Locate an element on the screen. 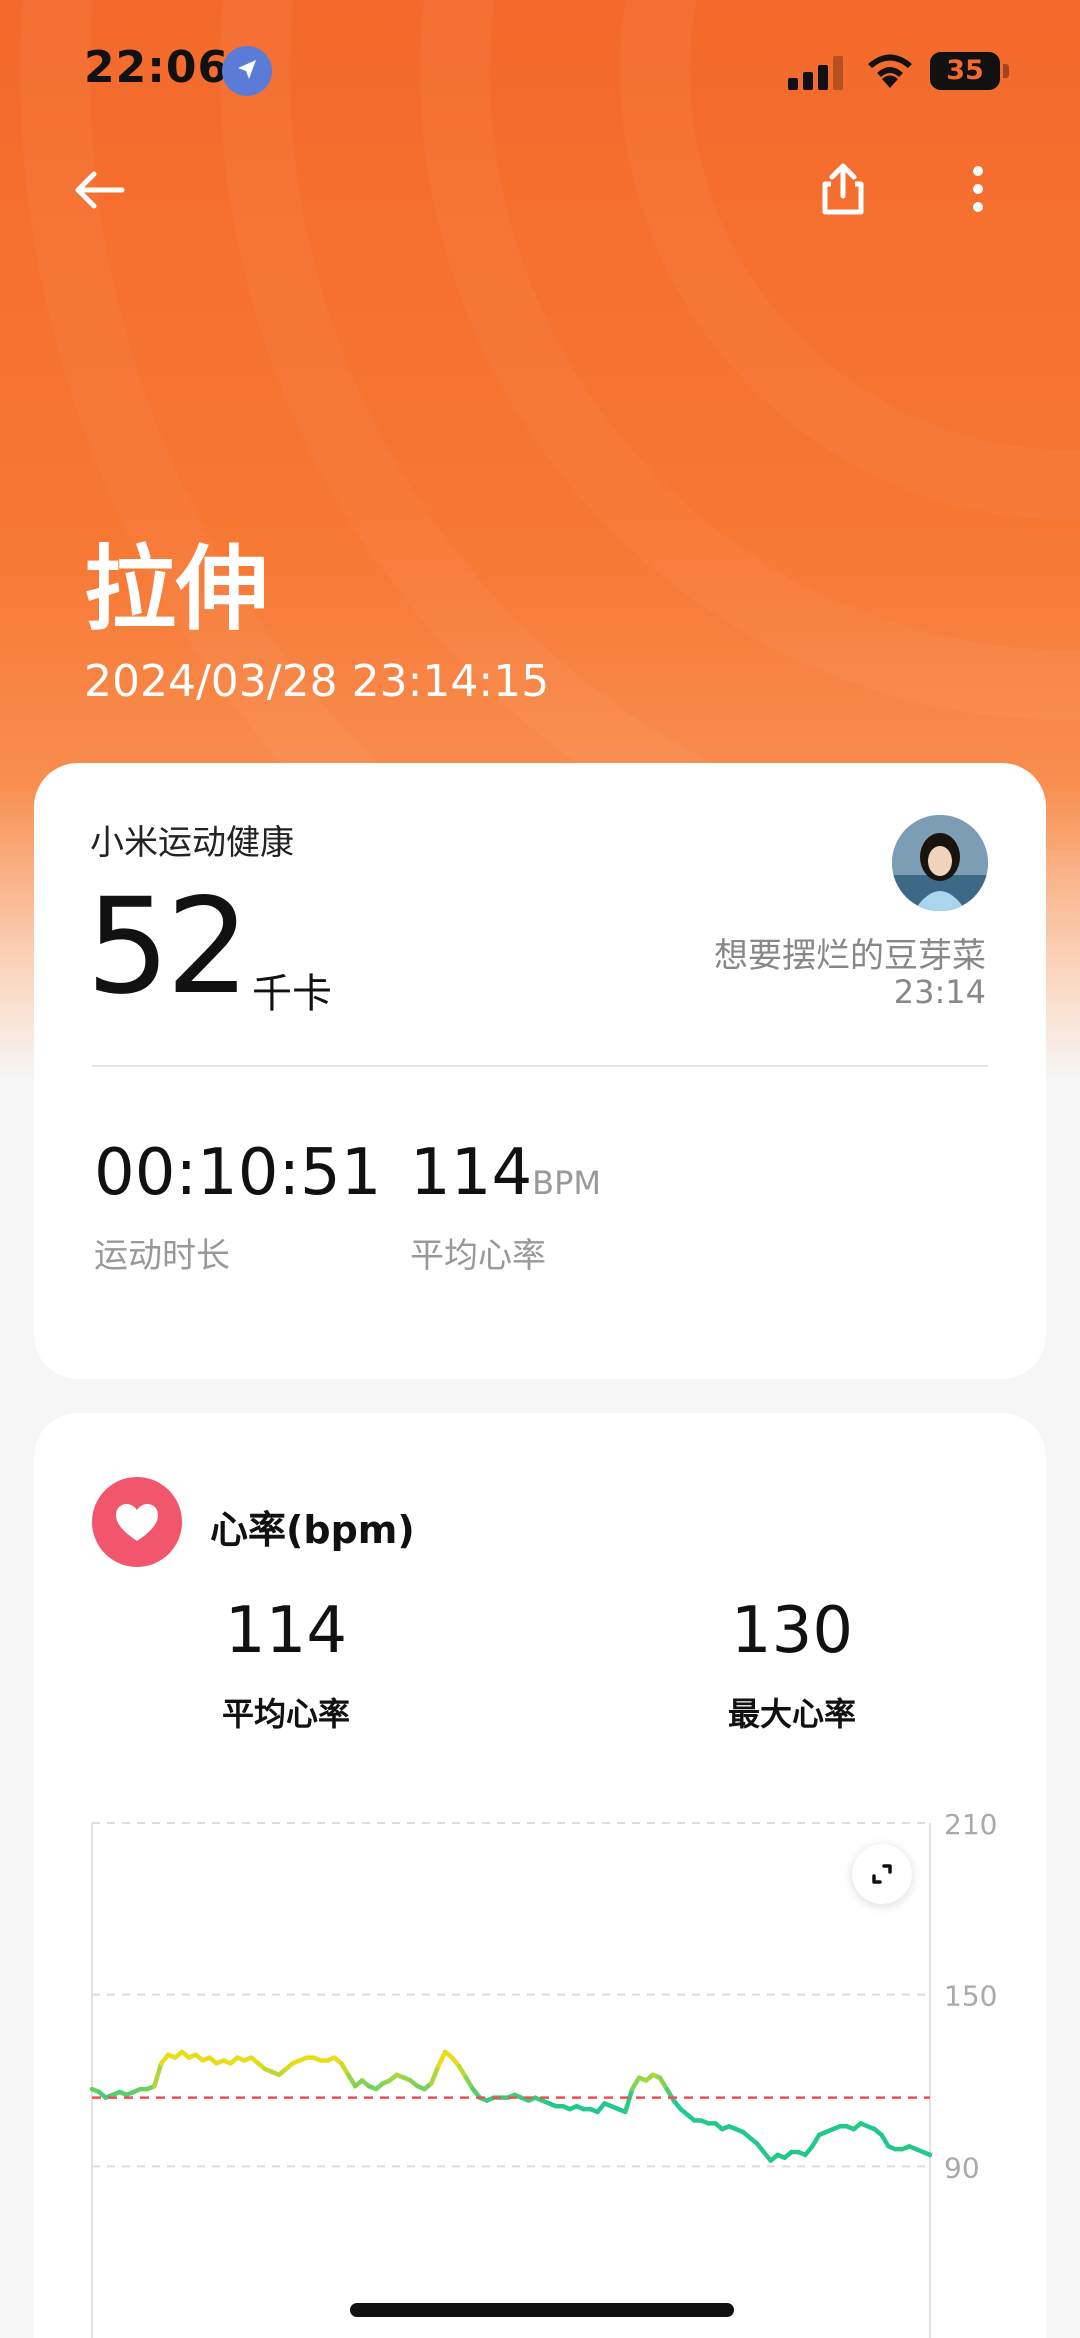 This screenshot has width=1080, height=2338. chart-y-tick-label: 90 is located at coordinates (962, 2167).